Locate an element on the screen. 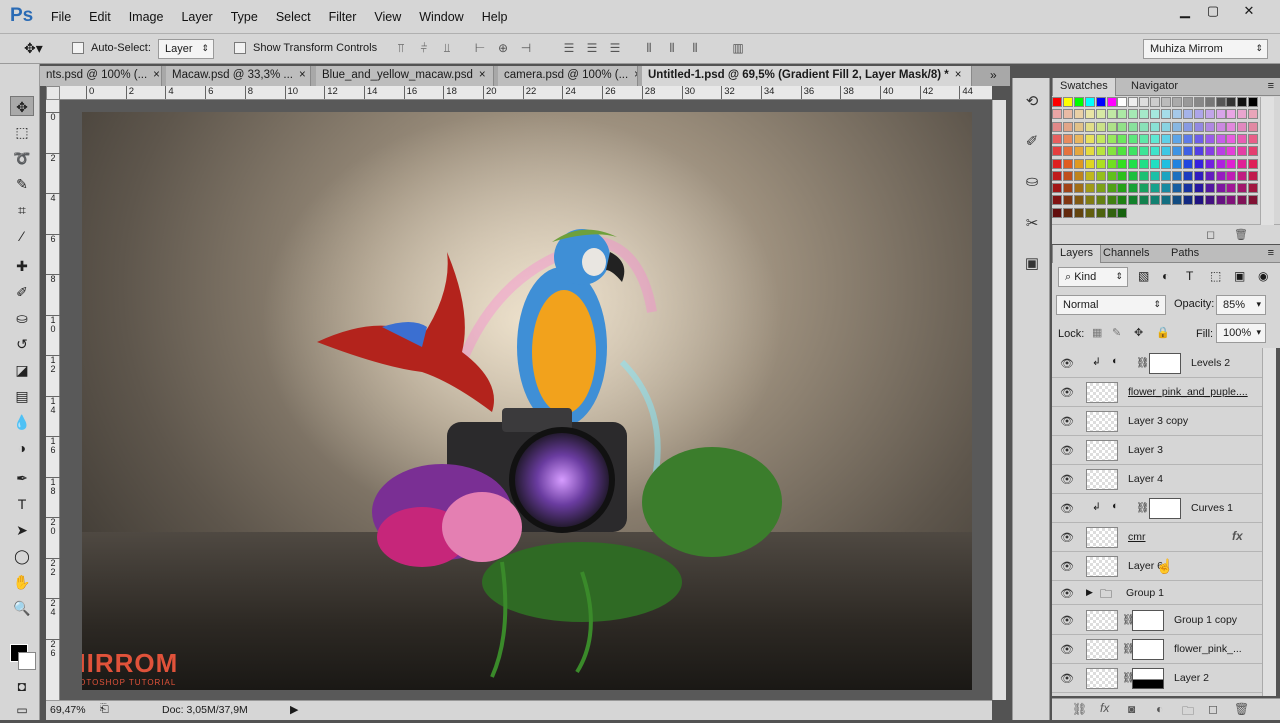 Image resolution: width=1280 pixels, height=723 pixels. distribute-hcenter-icon: ⦀ is located at coordinates (672, 48).